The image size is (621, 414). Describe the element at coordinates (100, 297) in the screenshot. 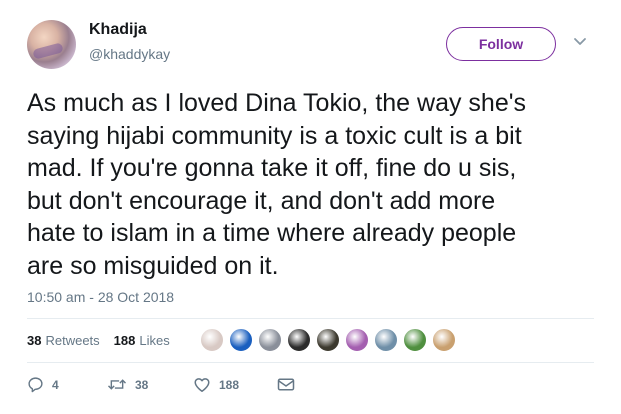

I see `tweet-timestamp: 10:50 am - 28 Oct 2018` at that location.